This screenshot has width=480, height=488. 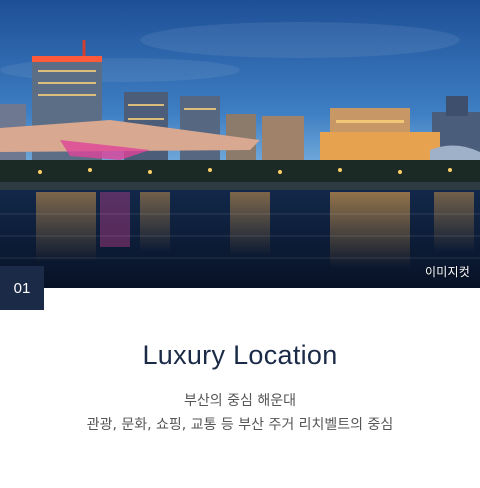 What do you see at coordinates (447, 272) in the screenshot?
I see `image-caption: 이미지컷` at bounding box center [447, 272].